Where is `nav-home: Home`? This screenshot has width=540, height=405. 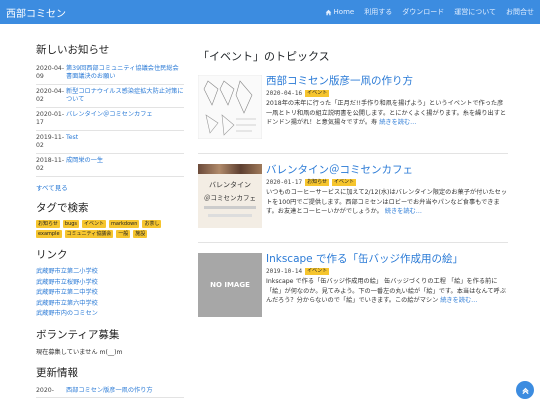 nav-home: Home is located at coordinates (340, 12).